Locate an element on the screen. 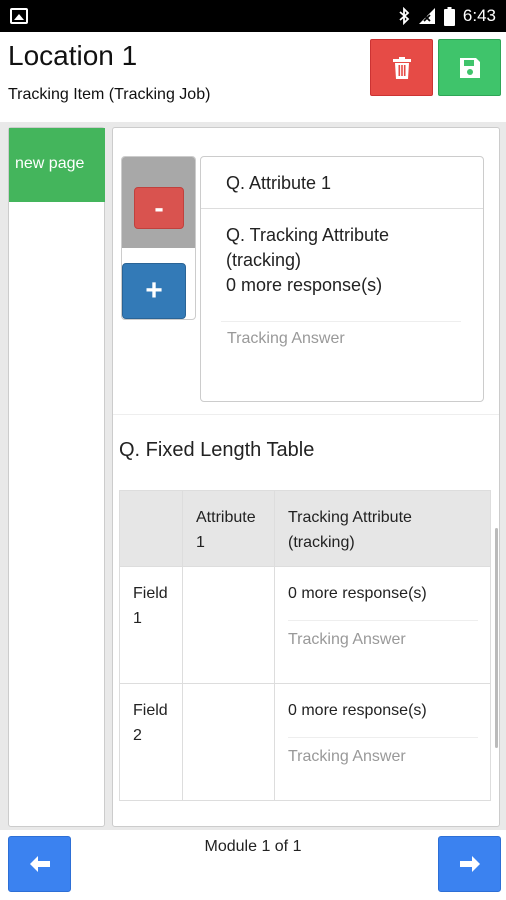 The height and width of the screenshot is (900, 506). next-button is located at coordinates (469, 864).